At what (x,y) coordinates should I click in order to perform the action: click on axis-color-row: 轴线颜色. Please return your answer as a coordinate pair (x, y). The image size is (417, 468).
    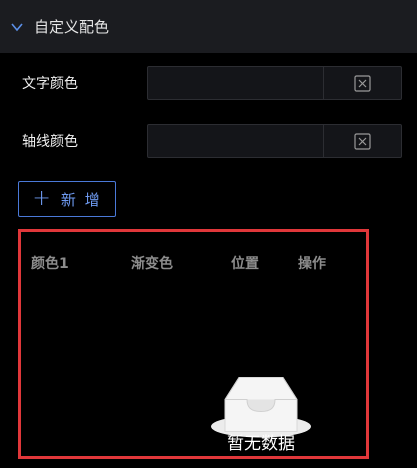
    Looking at the image, I should click on (208, 142).